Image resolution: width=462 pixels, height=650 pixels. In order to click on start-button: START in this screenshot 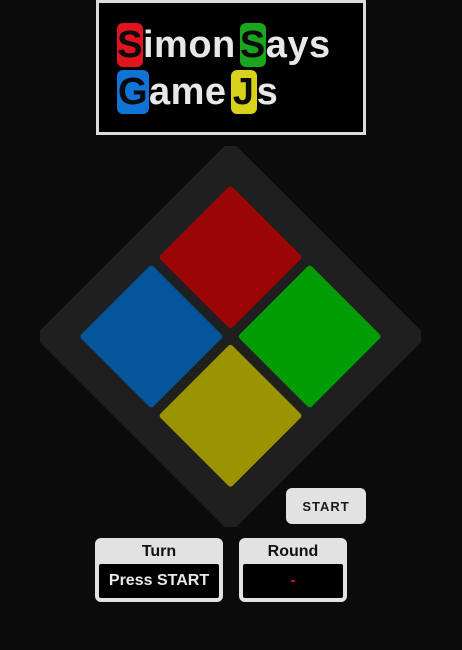, I will do `click(326, 506)`.